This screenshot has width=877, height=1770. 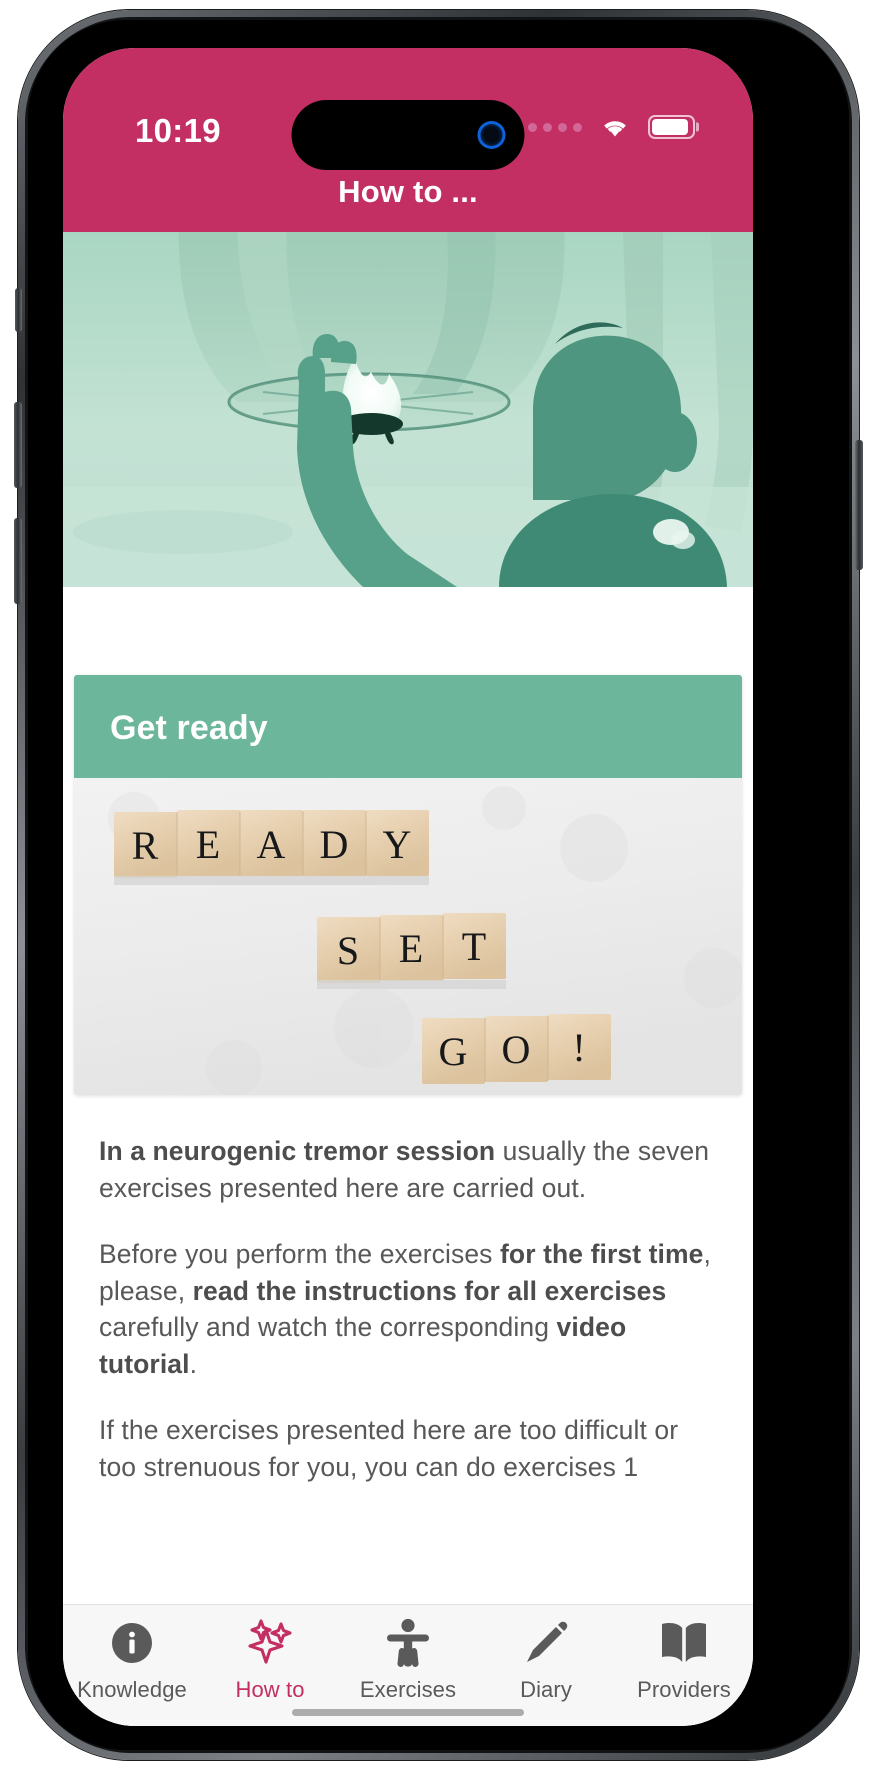 I want to click on tab-diary: Diary, so click(x=546, y=1660).